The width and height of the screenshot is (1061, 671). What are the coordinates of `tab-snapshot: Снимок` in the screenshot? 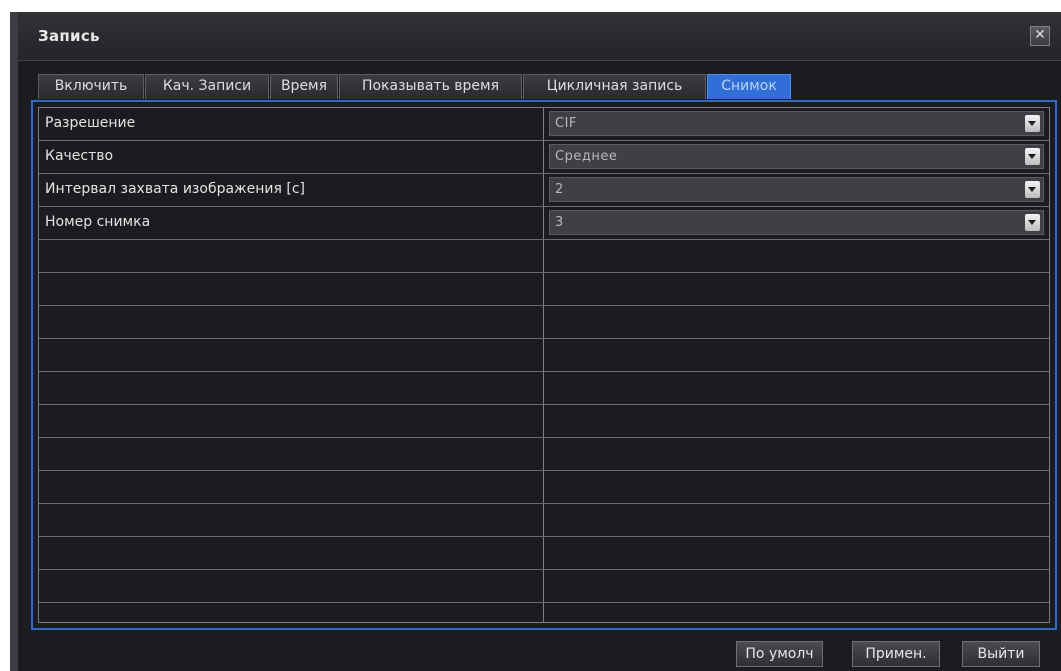 It's located at (749, 86).